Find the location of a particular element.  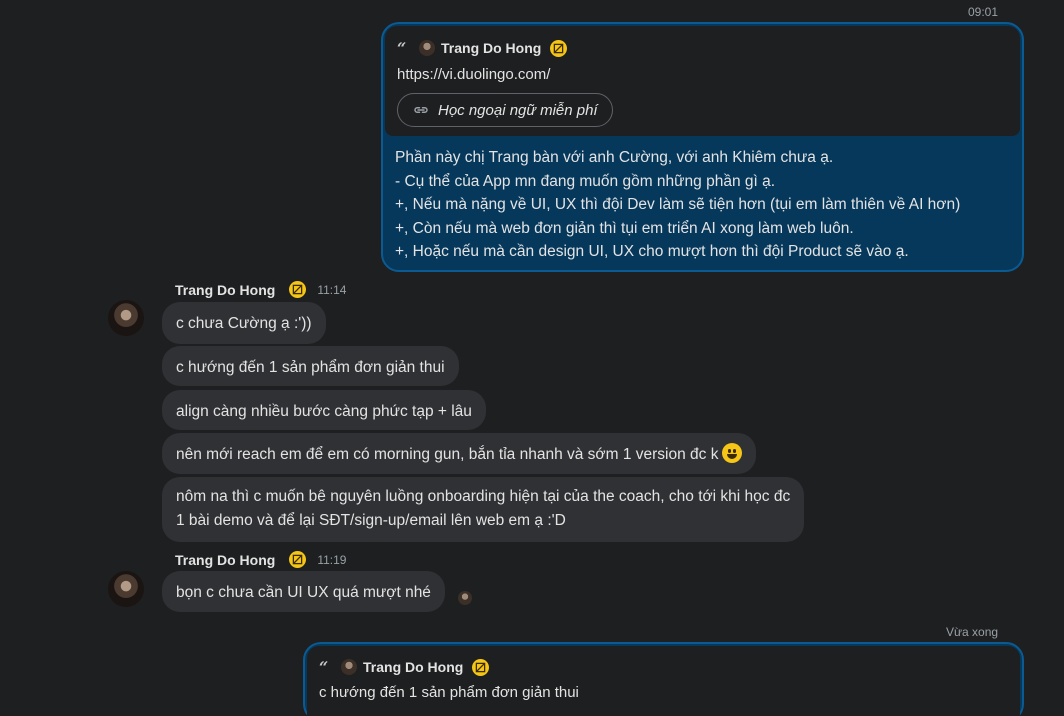

incoming-message: c chưa Cường ạ :')) is located at coordinates (244, 323).